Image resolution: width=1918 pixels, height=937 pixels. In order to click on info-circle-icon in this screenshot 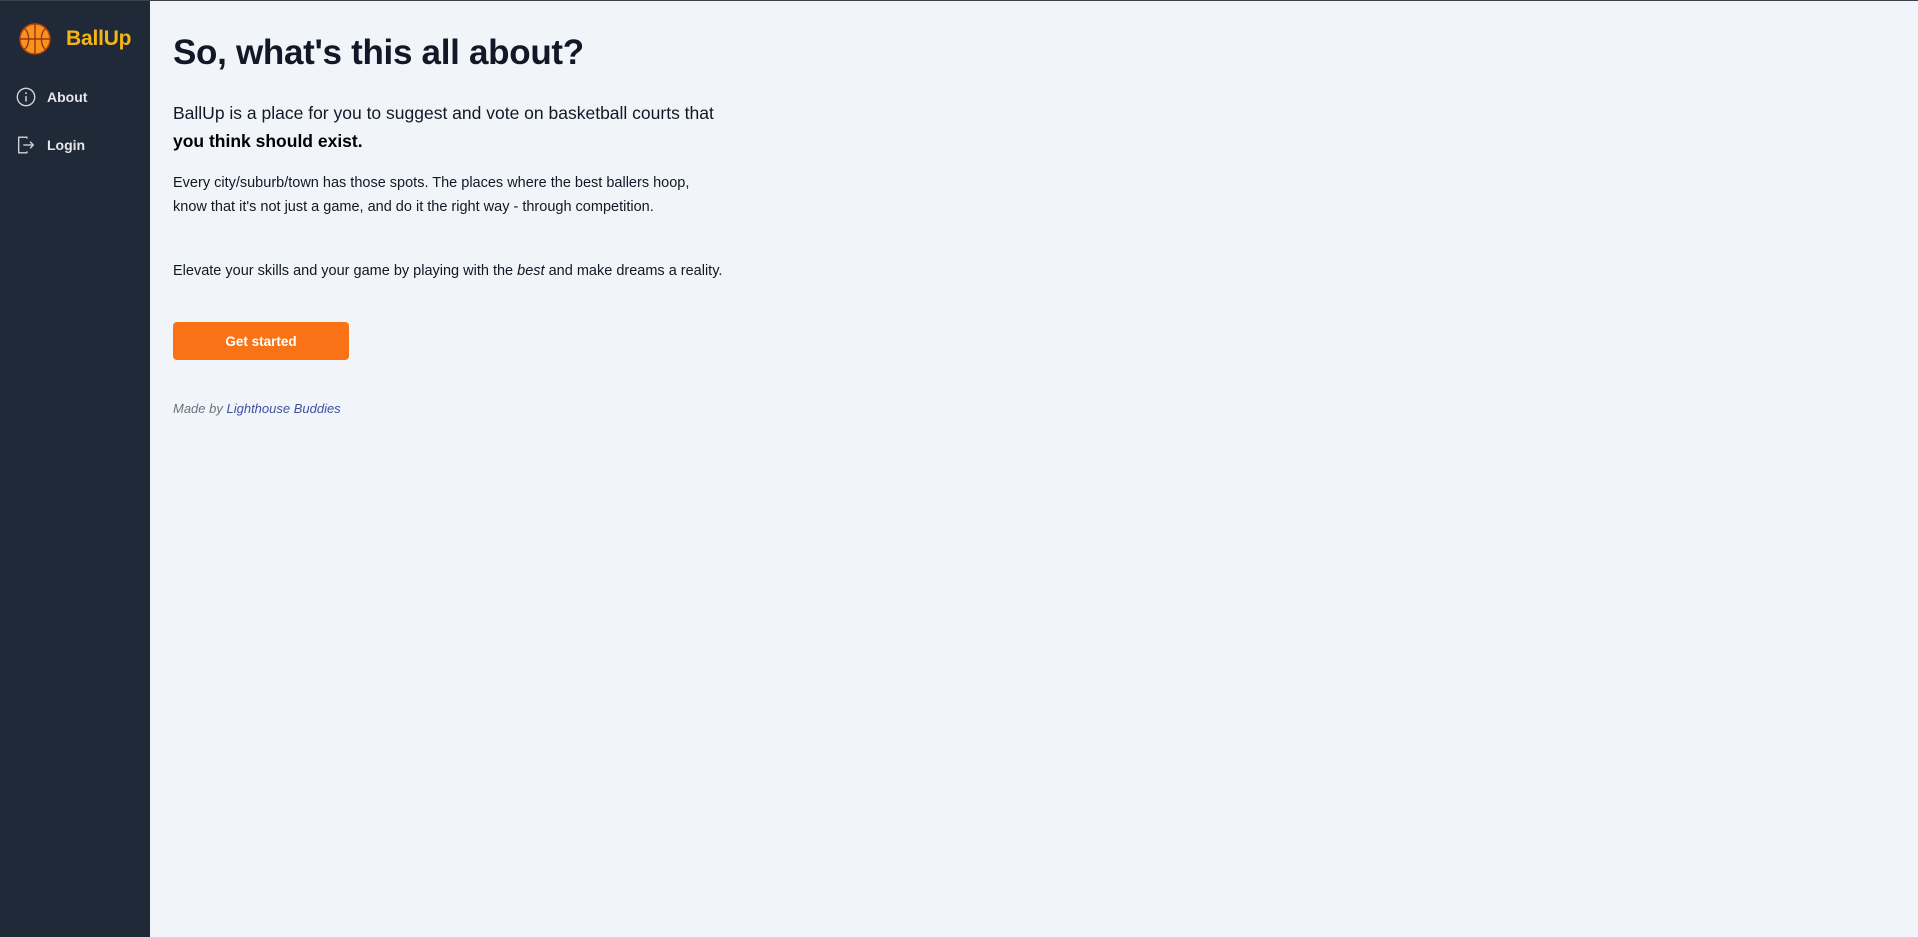, I will do `click(26, 97)`.